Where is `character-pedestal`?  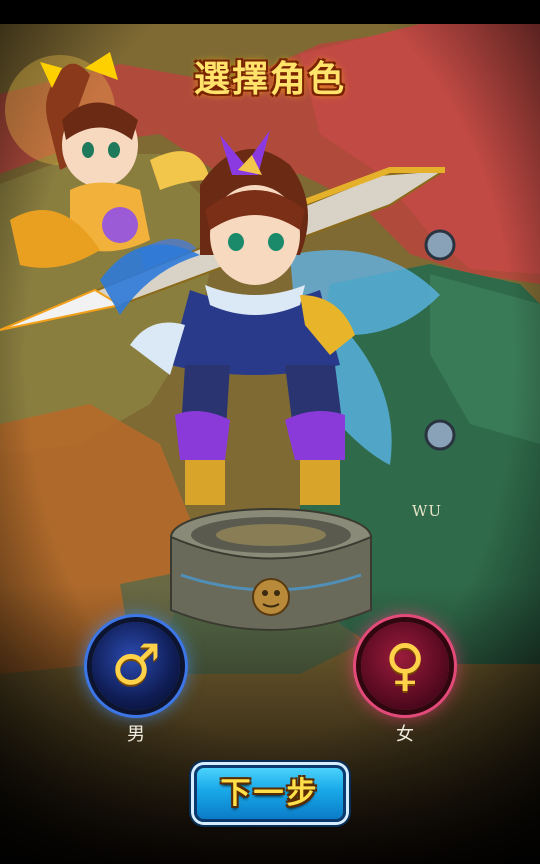 character-pedestal is located at coordinates (271, 575).